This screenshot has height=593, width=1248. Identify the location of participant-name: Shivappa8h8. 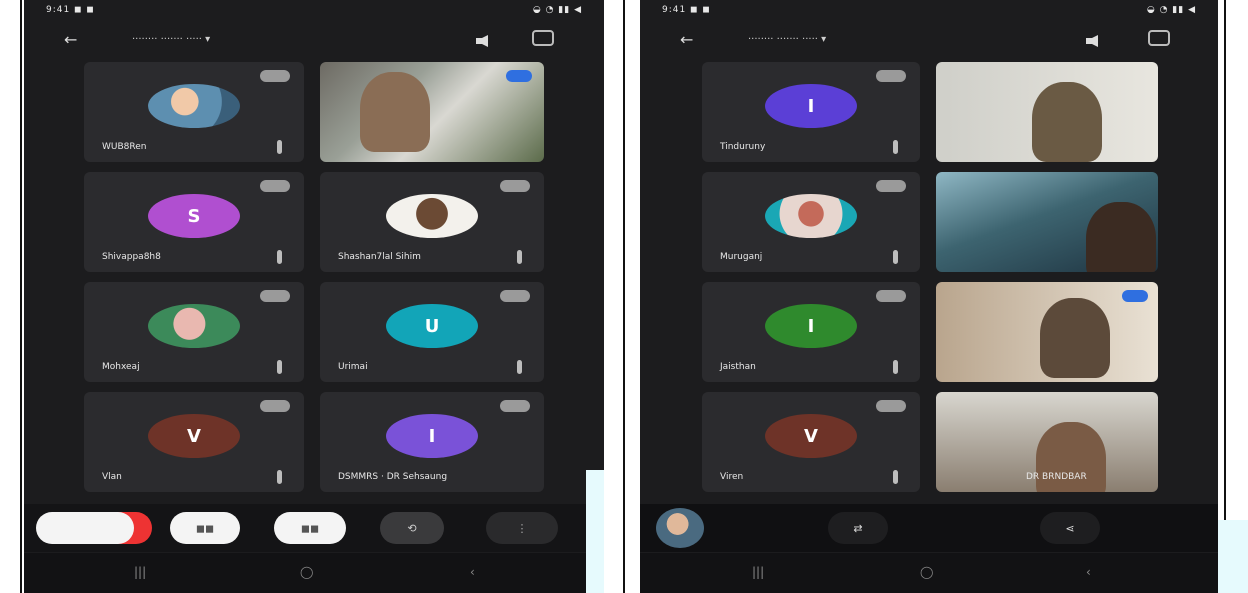
(131, 257).